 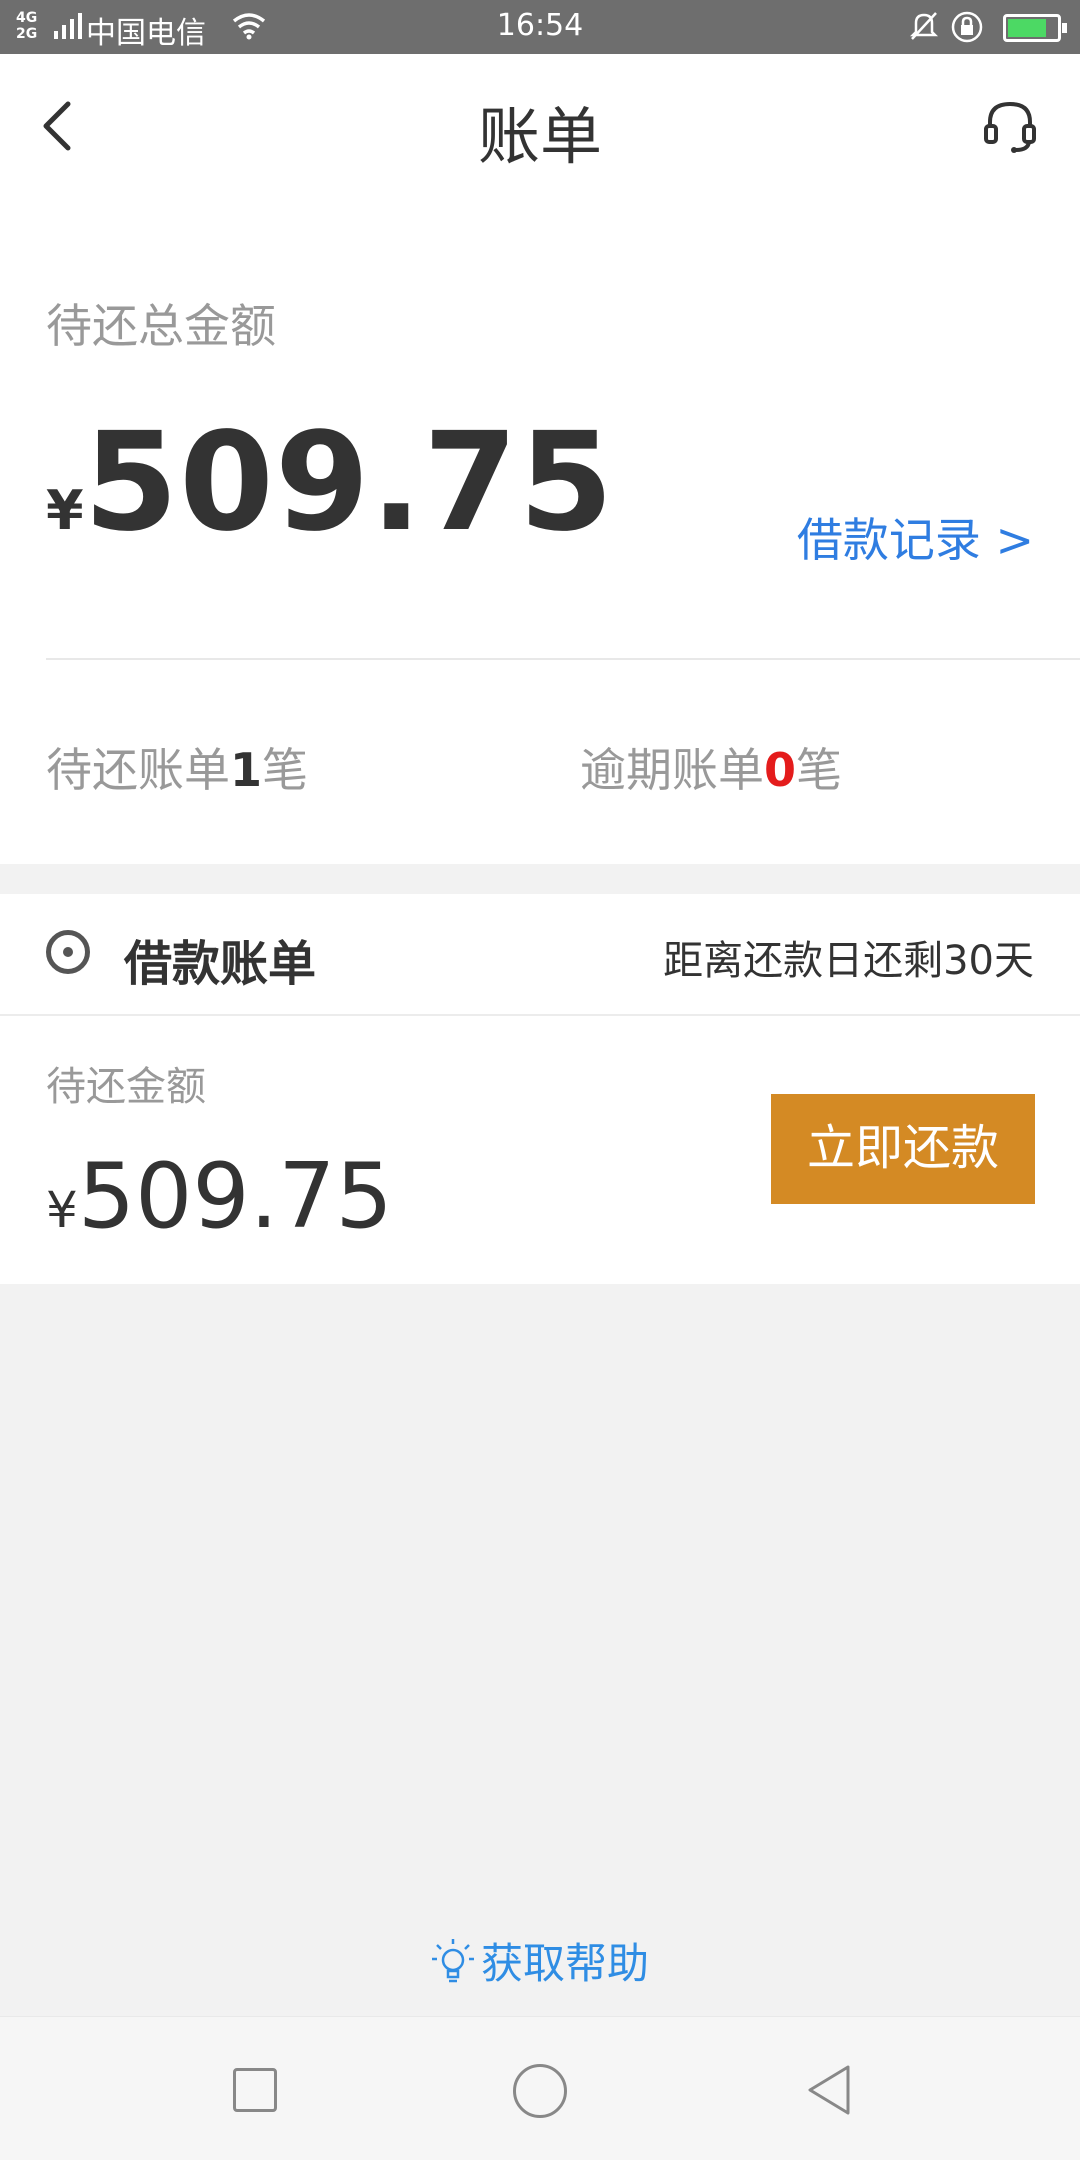 What do you see at coordinates (564, 1963) in the screenshot?
I see `get-help-label: 获取帮助` at bounding box center [564, 1963].